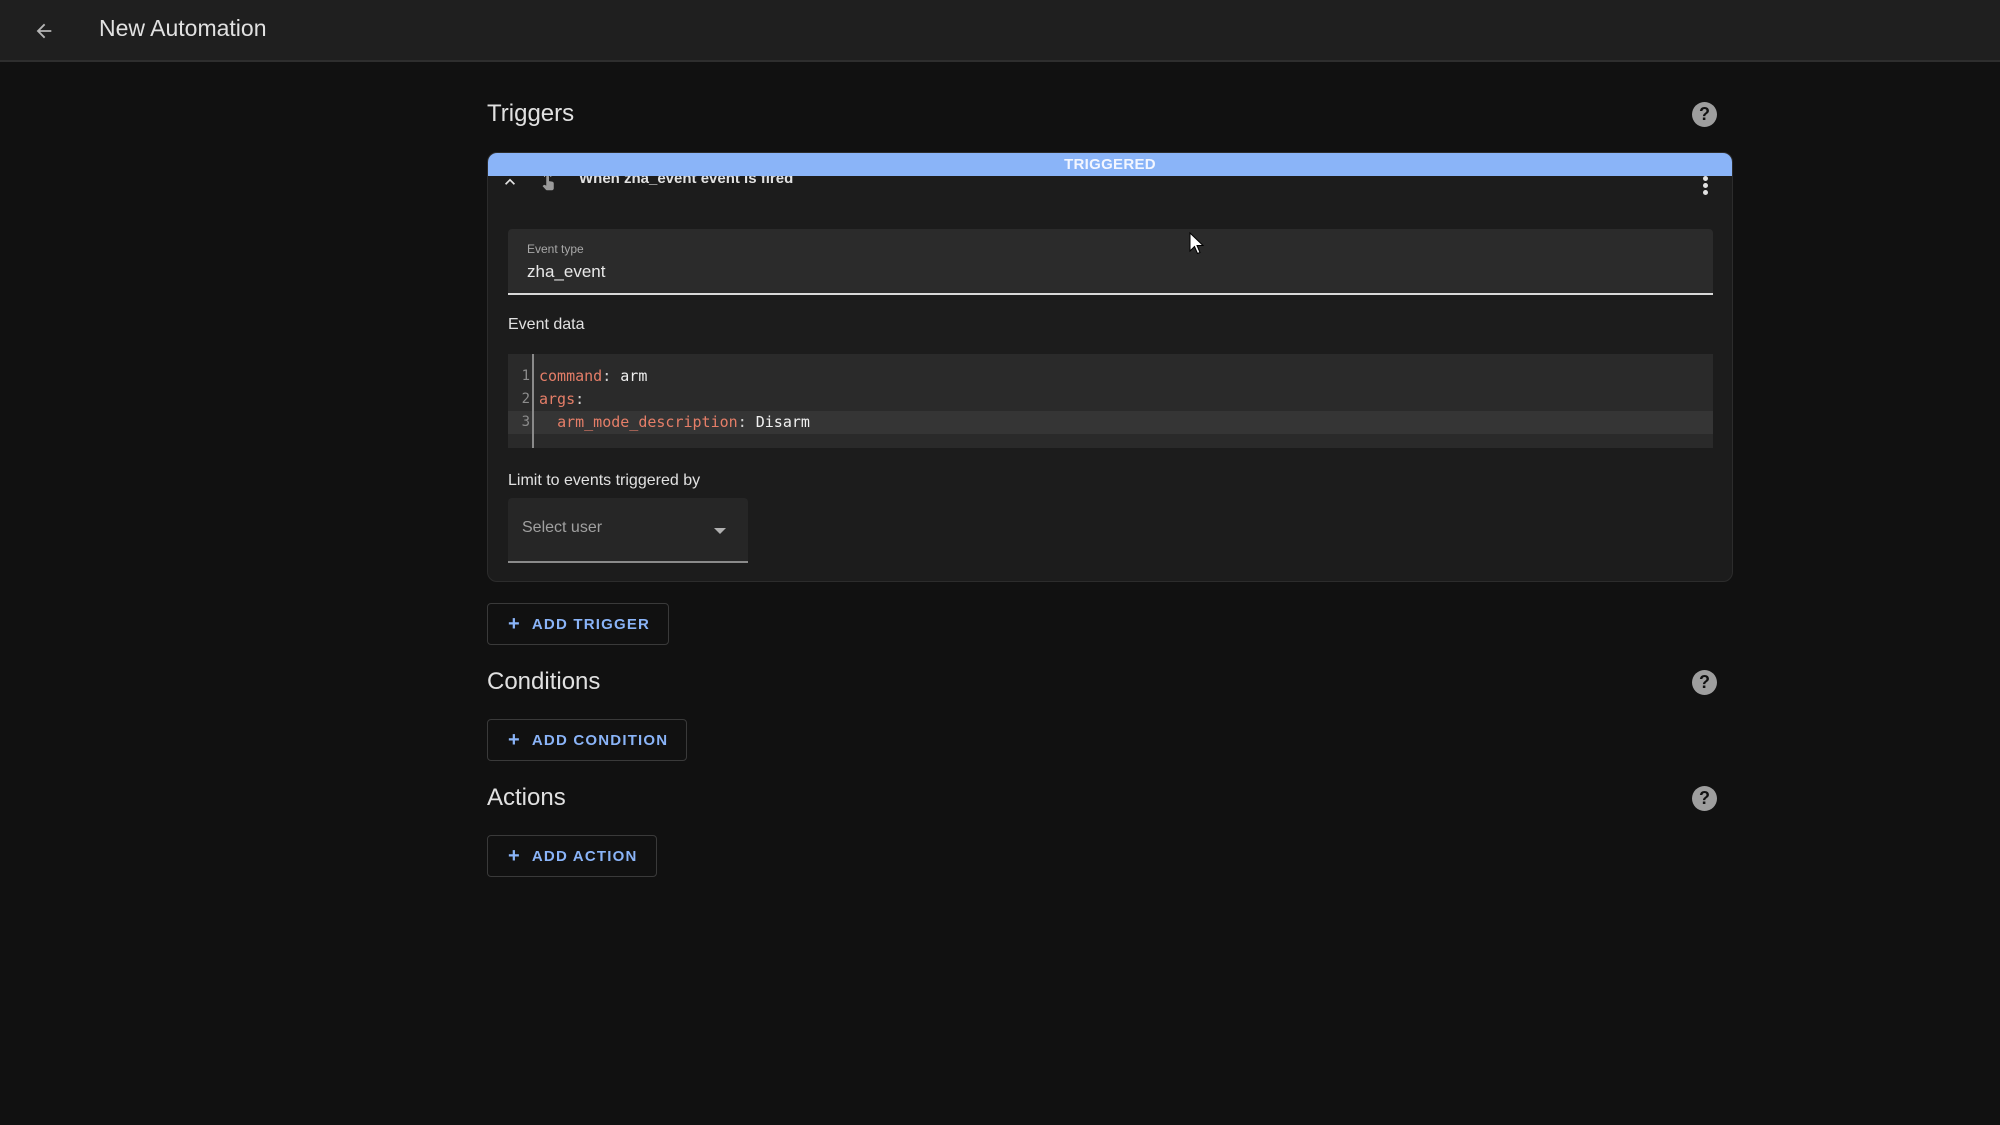 Image resolution: width=2000 pixels, height=1125 pixels. Describe the element at coordinates (1704, 682) in the screenshot. I see `conditions-help-icon: ?` at that location.